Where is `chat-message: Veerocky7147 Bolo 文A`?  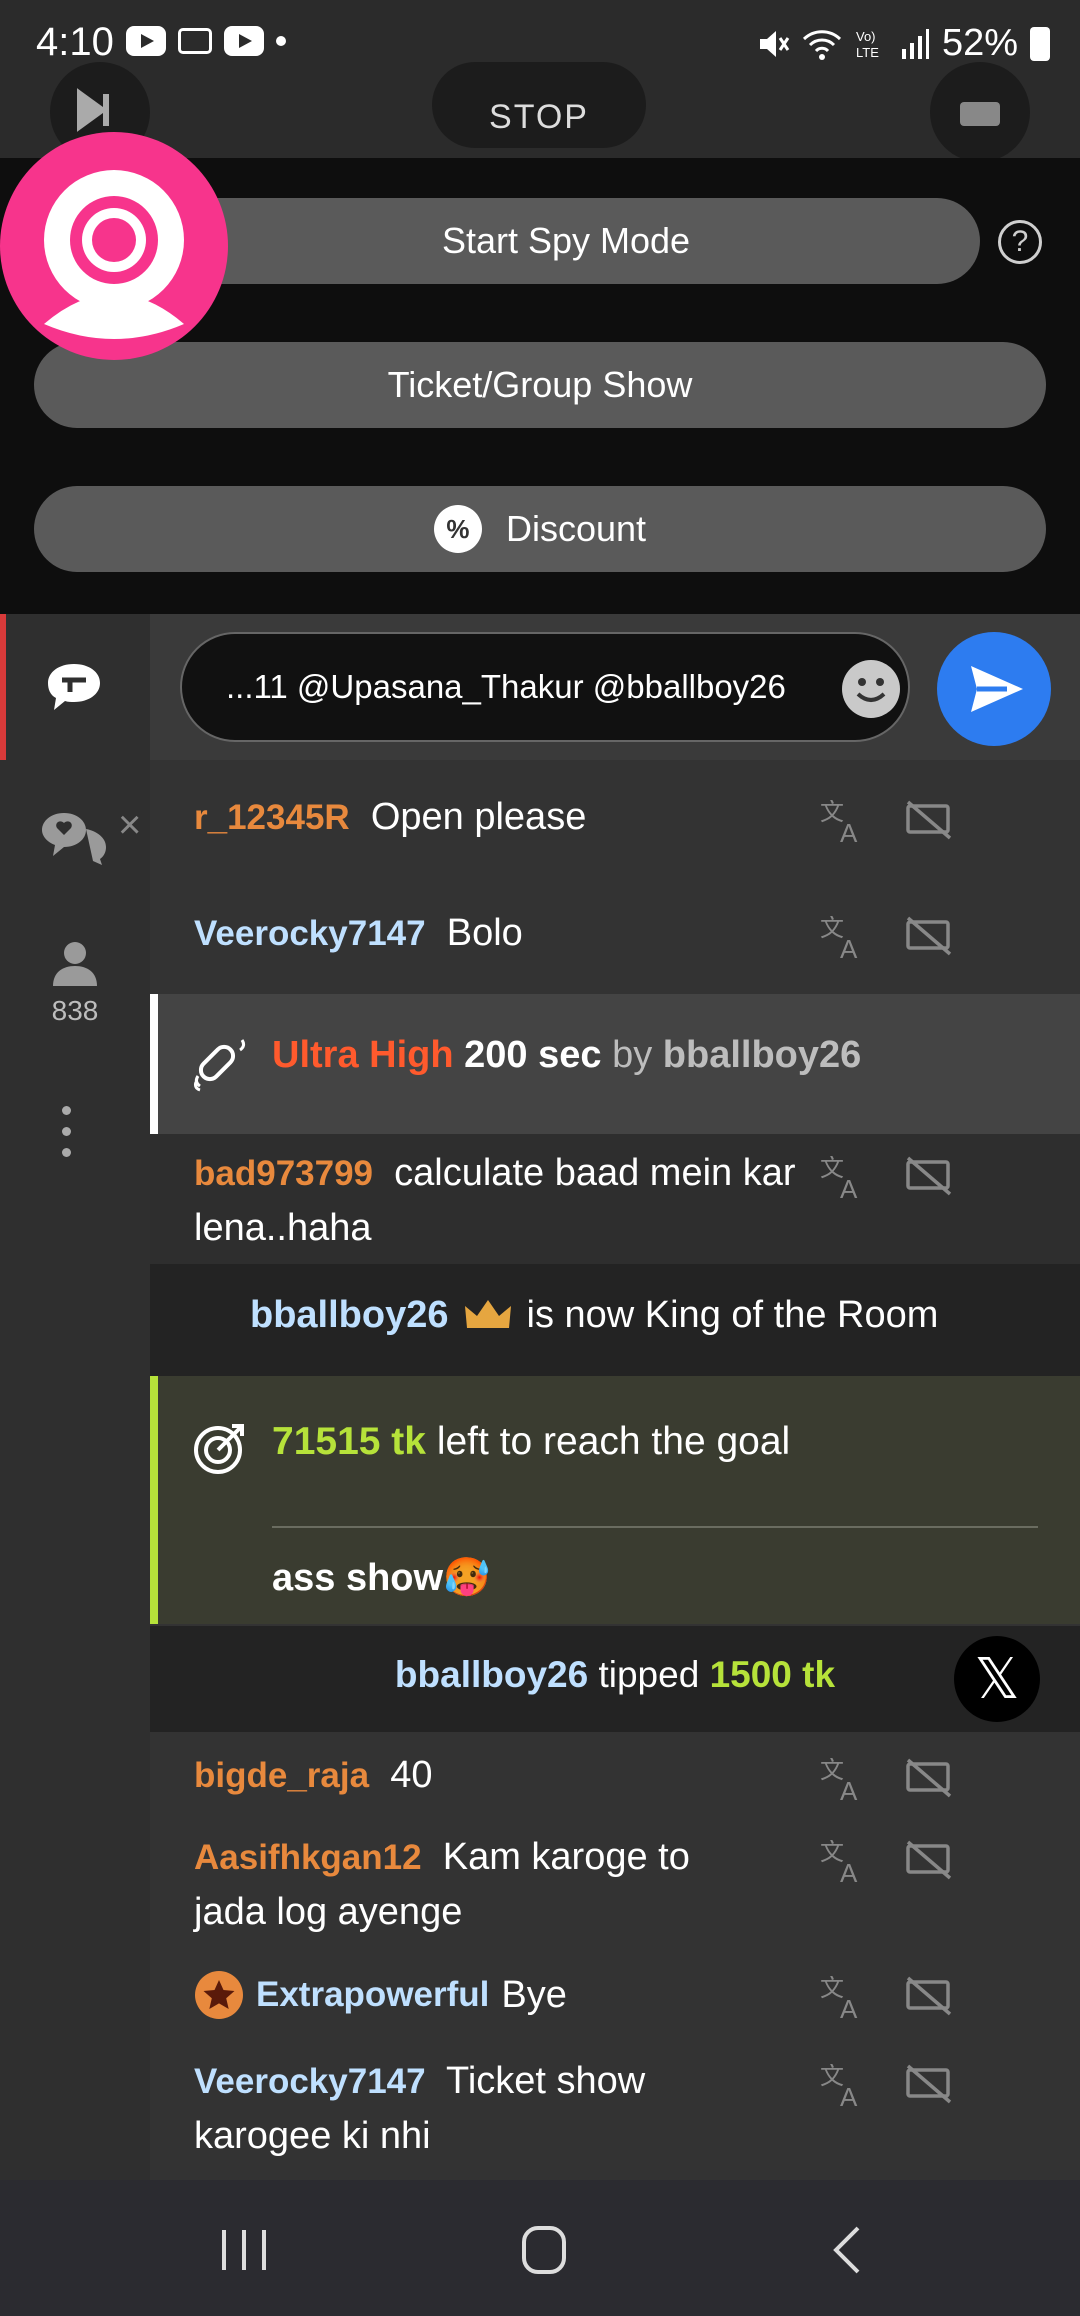 chat-message: Veerocky7147 Bolo 文A is located at coordinates (615, 935).